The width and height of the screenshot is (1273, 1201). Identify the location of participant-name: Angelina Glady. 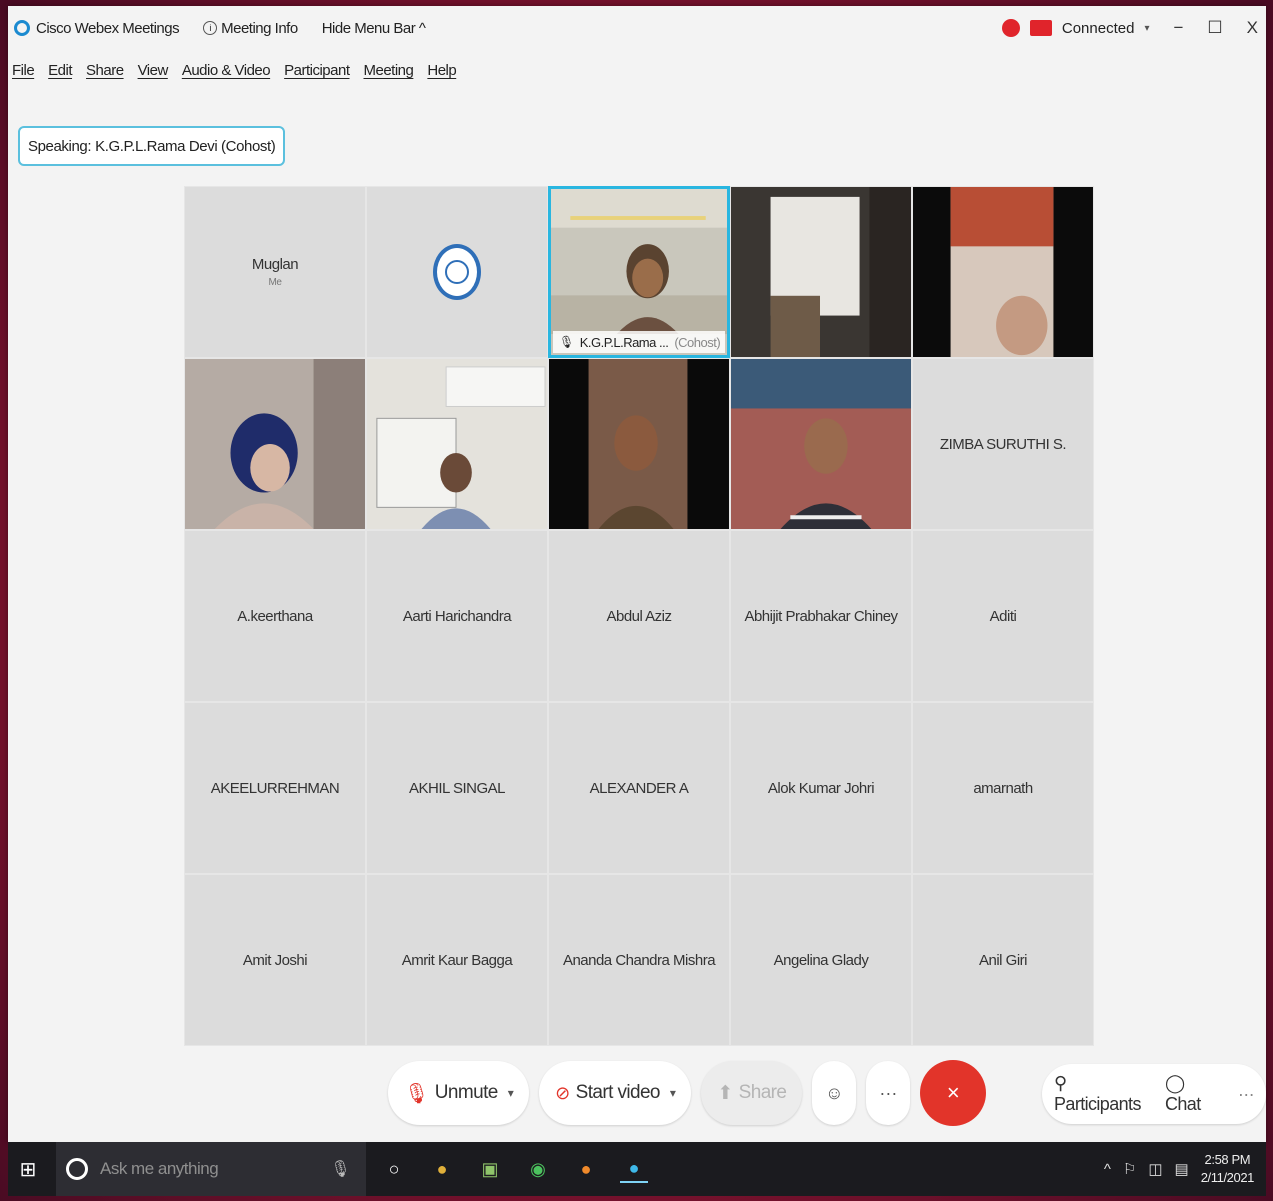
(821, 960).